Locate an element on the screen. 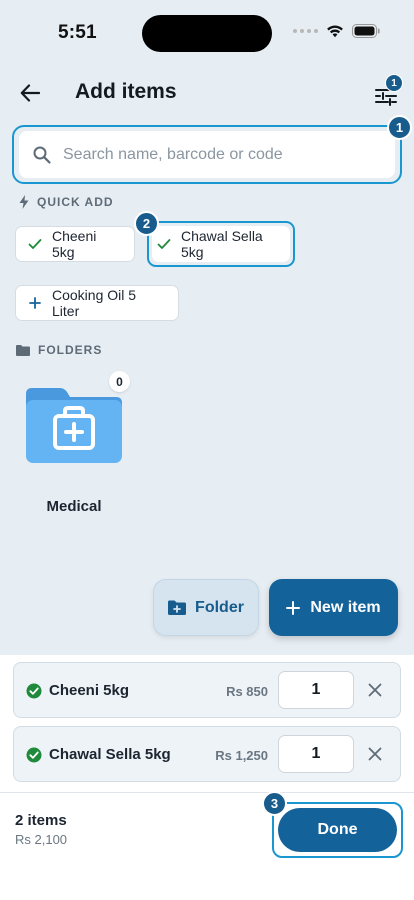 This screenshot has width=414, height=900. quick-add-heading: QUICK ADD is located at coordinates (66, 202).